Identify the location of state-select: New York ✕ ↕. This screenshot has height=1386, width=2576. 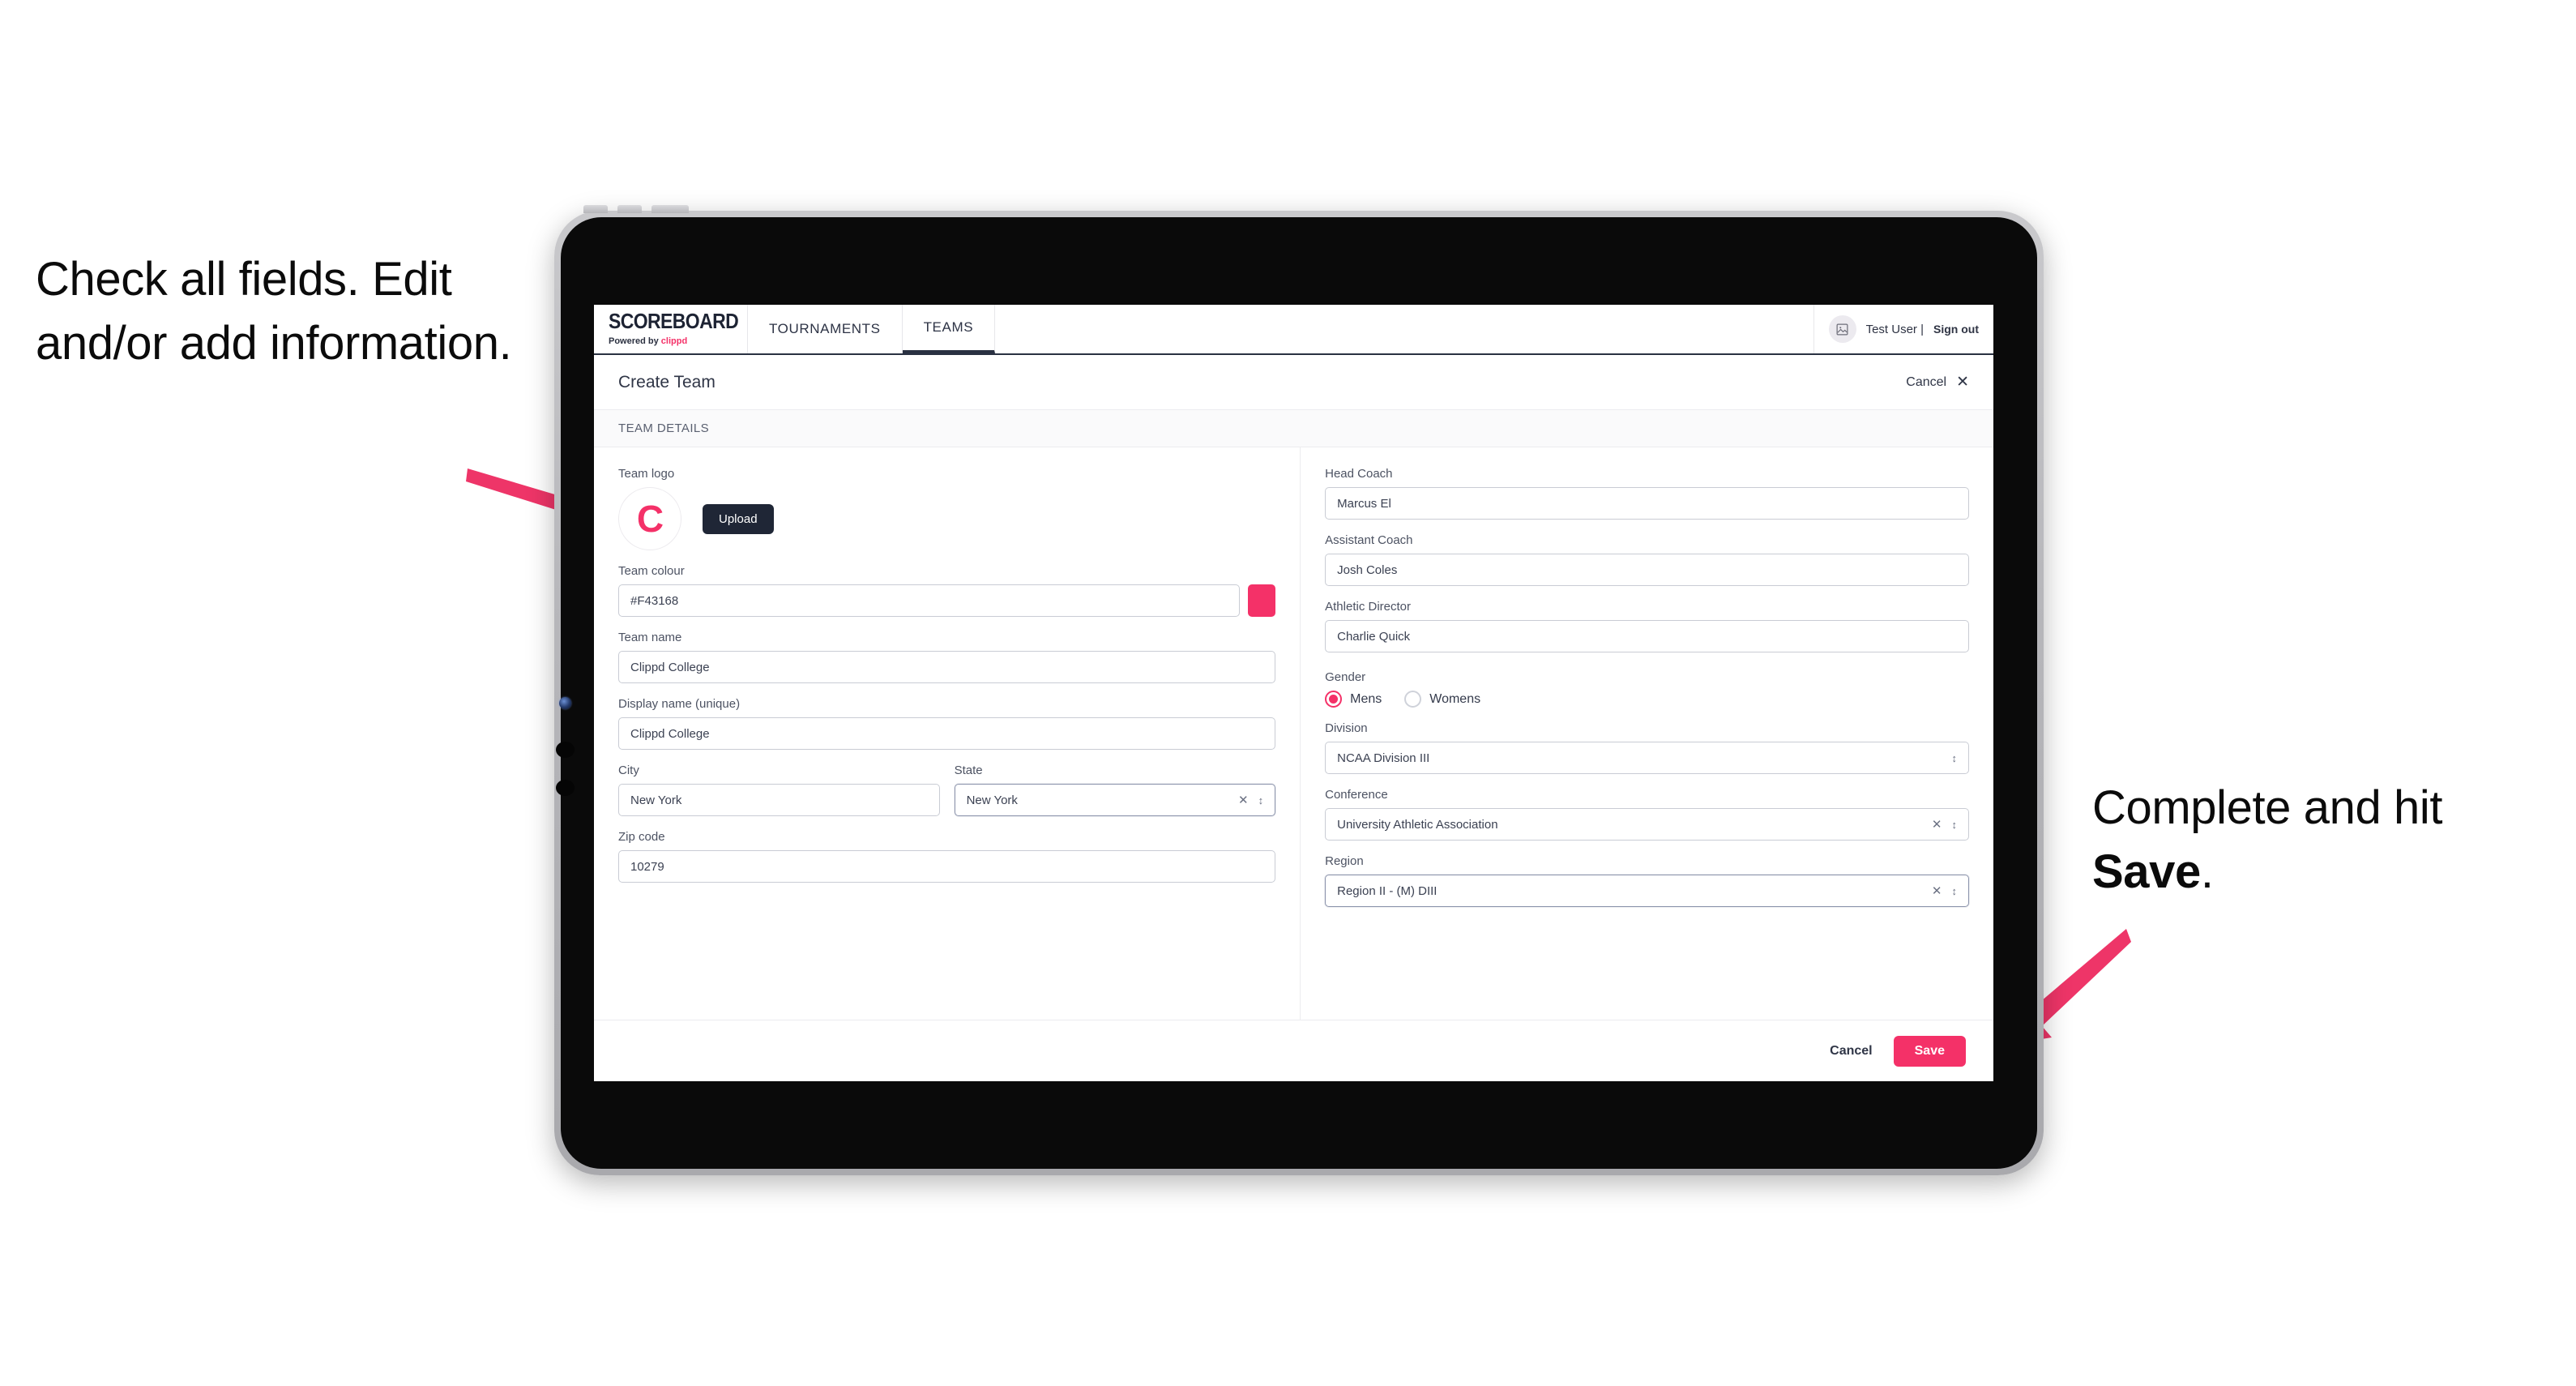
(1115, 800).